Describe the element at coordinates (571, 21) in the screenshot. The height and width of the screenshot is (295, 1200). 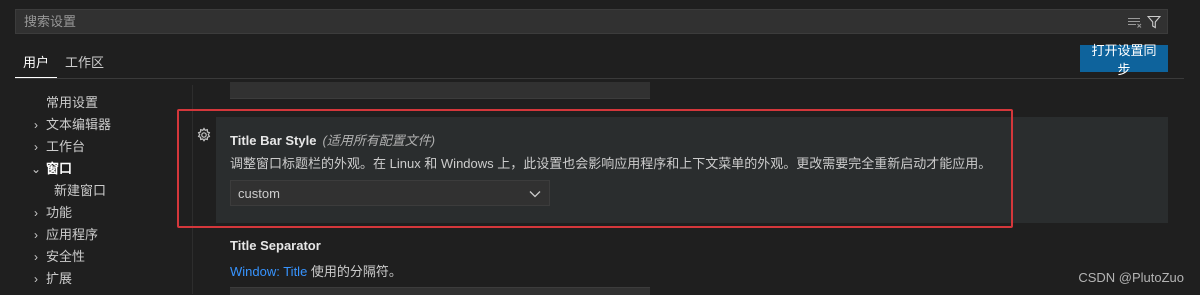
I see `search-input` at that location.